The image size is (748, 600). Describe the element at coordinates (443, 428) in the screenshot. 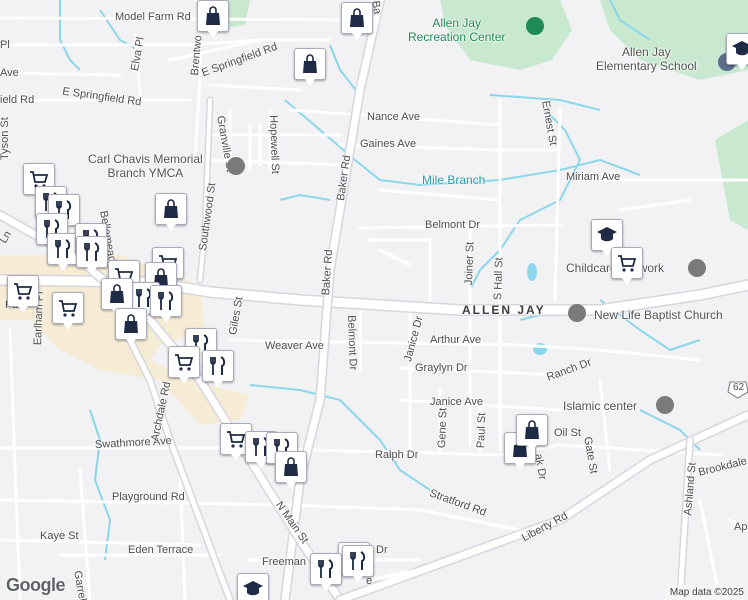

I see `road-label-gene: Gene St` at that location.